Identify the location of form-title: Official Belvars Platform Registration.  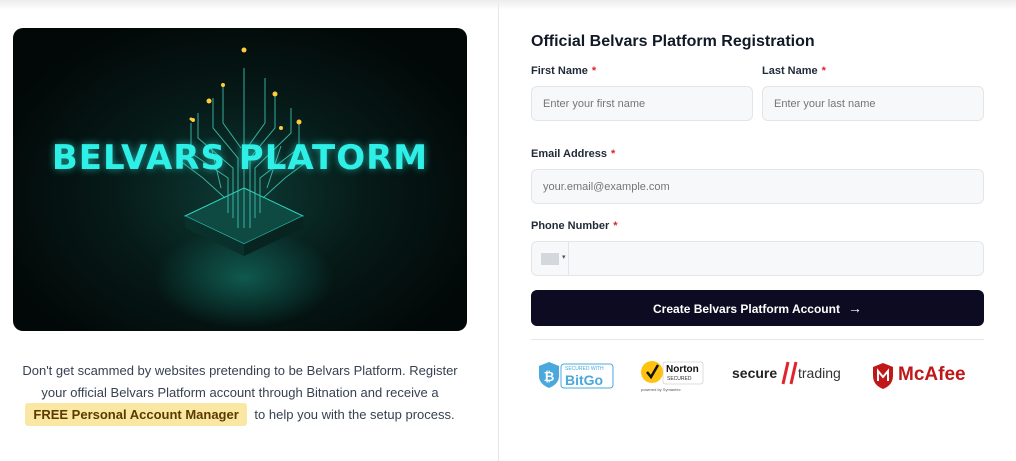
(673, 41).